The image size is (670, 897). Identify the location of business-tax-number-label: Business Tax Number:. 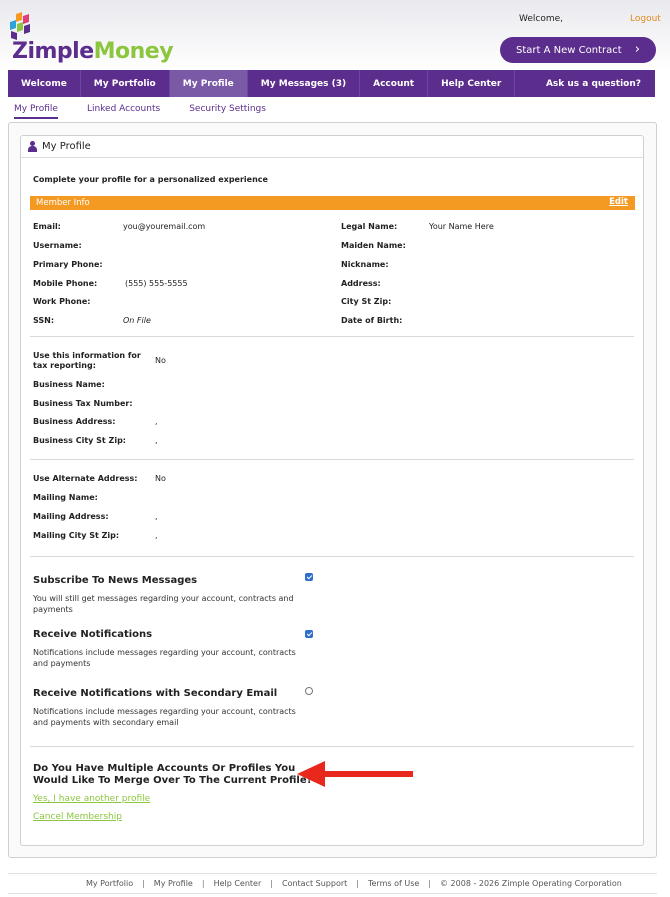
(83, 403).